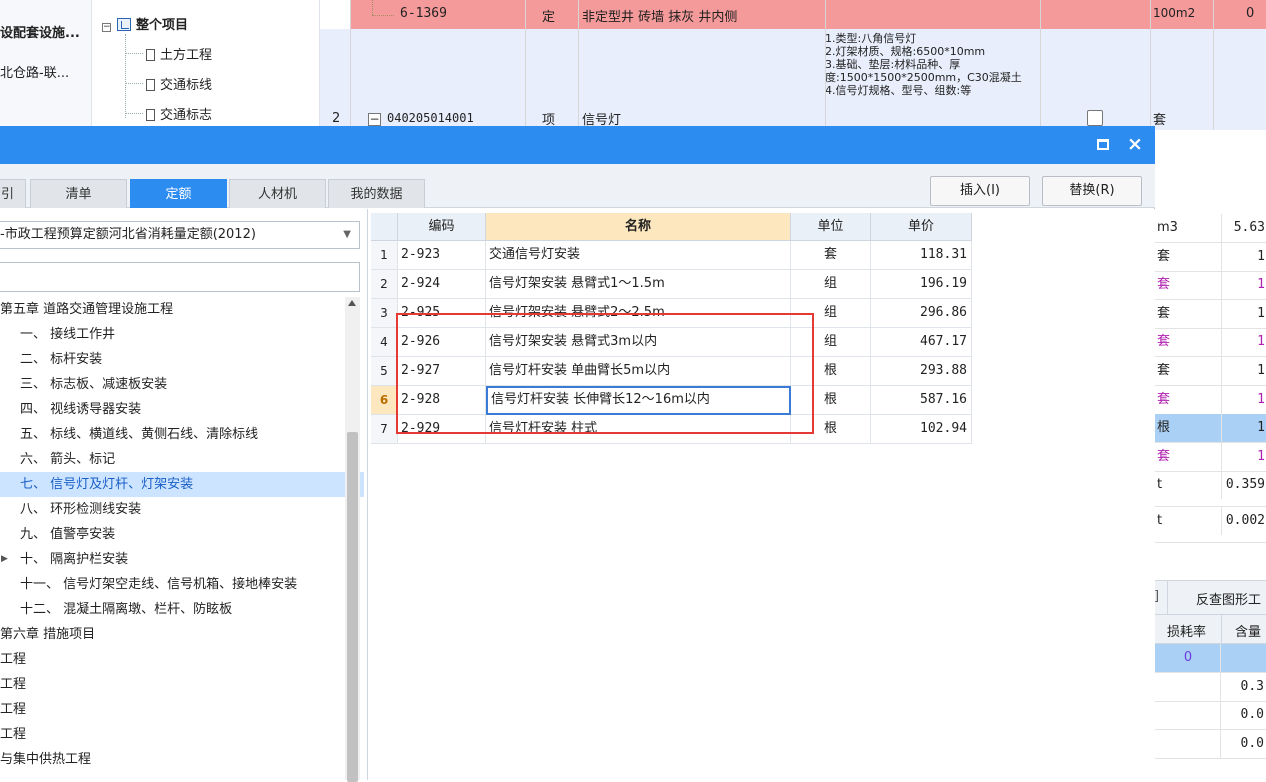 The image size is (1266, 782). Describe the element at coordinates (172, 759) in the screenshot. I see `chapter-tree-item: 与集中供热工程` at that location.